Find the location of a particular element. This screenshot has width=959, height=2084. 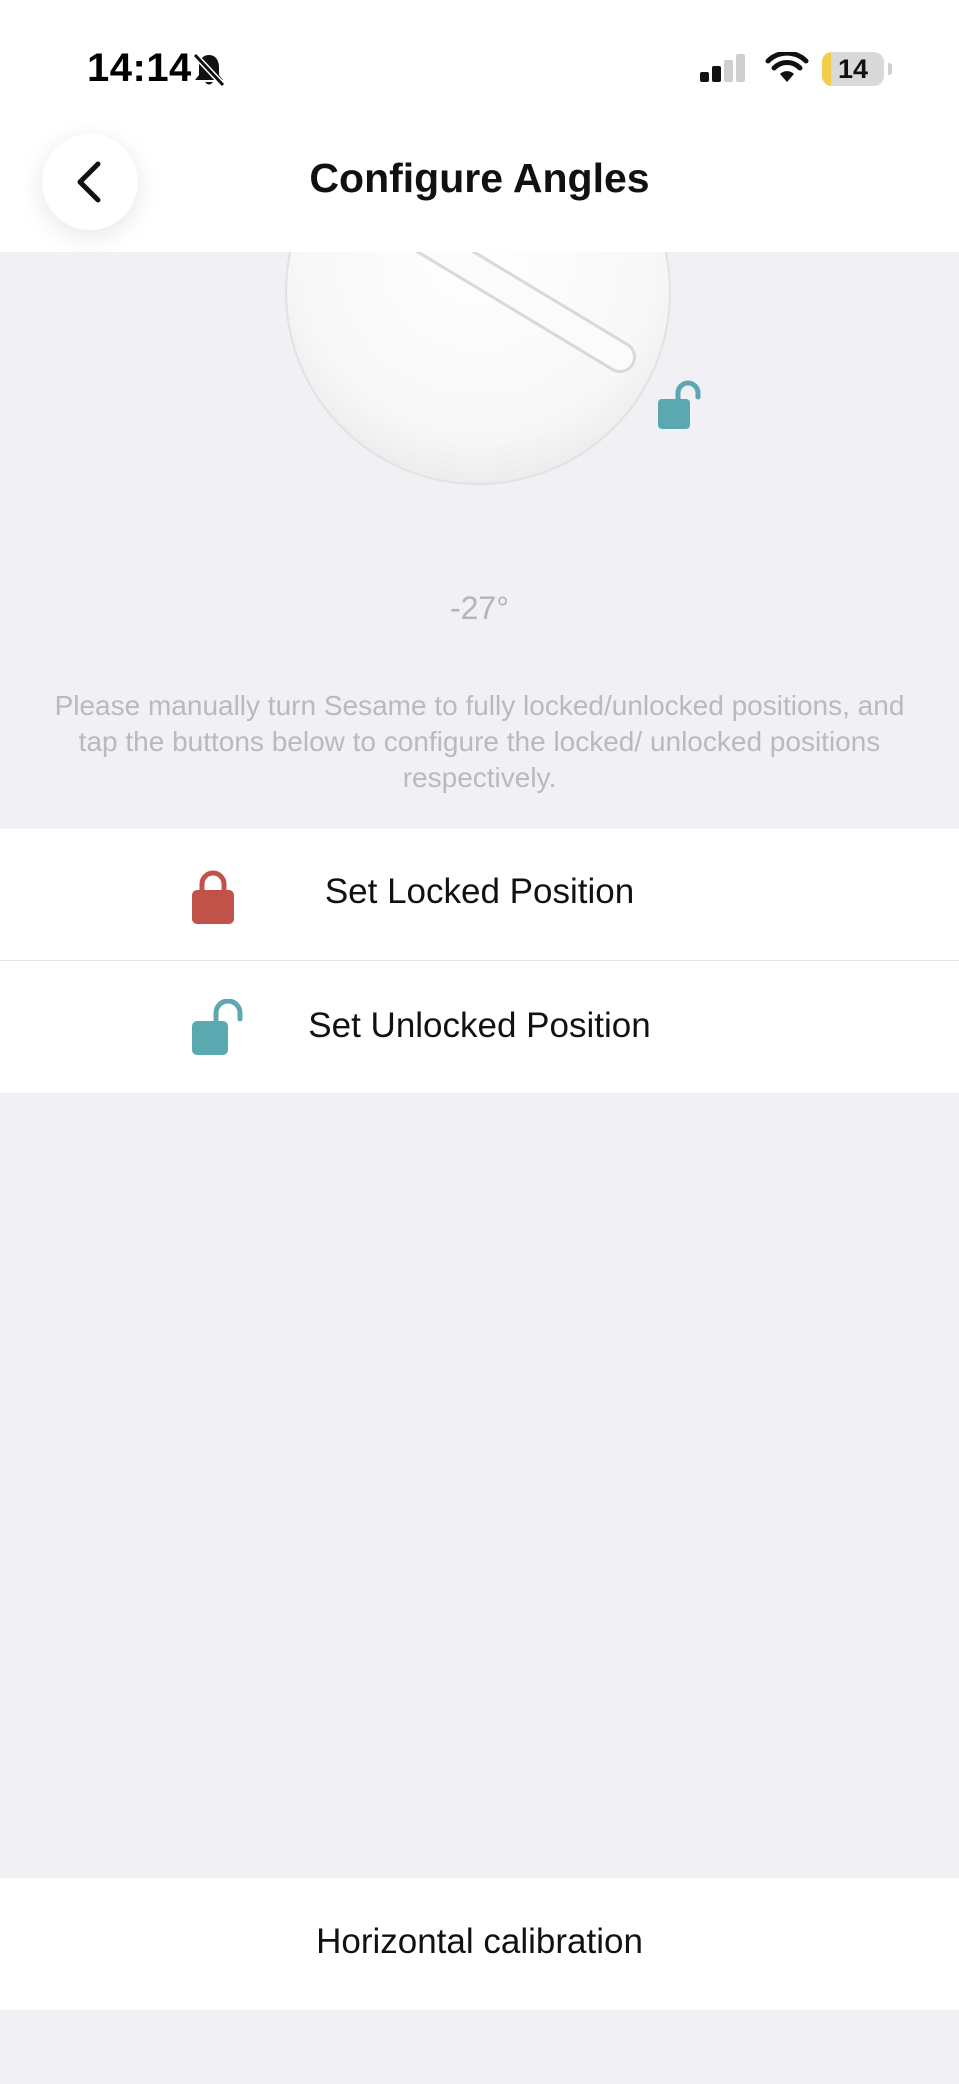

horizontal-calibration-label: Horizontal calibration is located at coordinates (479, 1941).